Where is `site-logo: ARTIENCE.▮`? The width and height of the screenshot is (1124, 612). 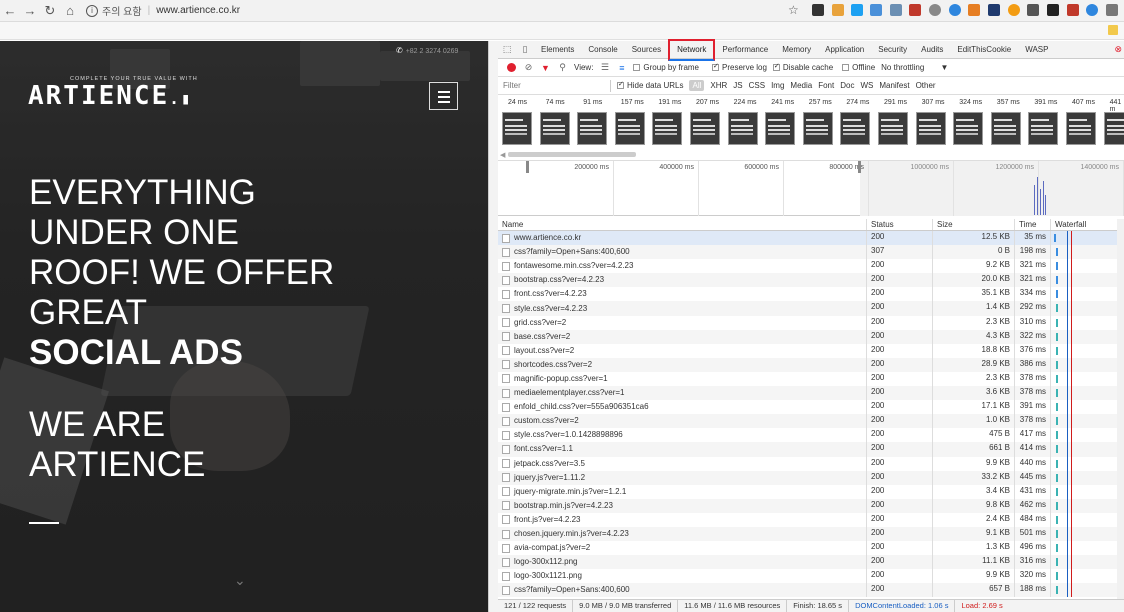
site-logo: ARTIENCE.▮ is located at coordinates (110, 96).